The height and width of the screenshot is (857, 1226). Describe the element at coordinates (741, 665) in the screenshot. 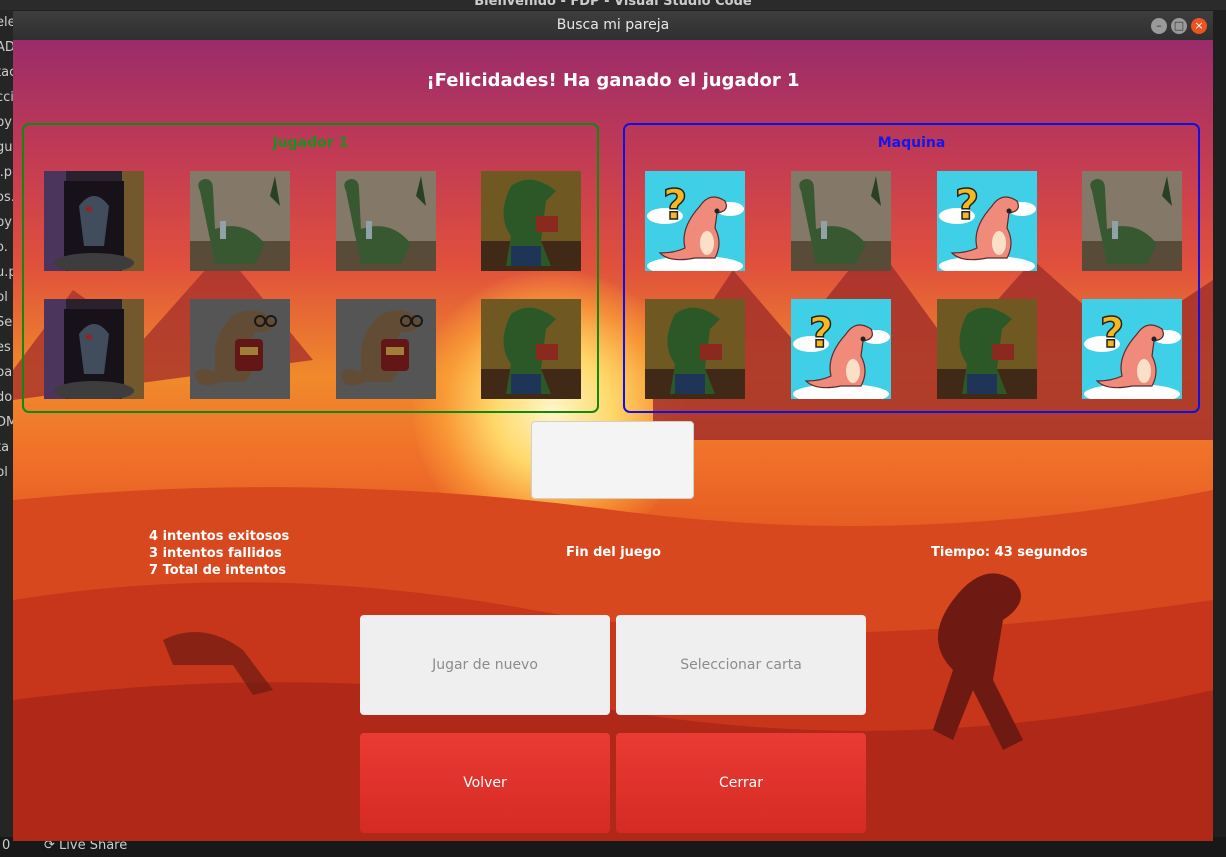

I see `select-card-button: Seleccionar carta` at that location.